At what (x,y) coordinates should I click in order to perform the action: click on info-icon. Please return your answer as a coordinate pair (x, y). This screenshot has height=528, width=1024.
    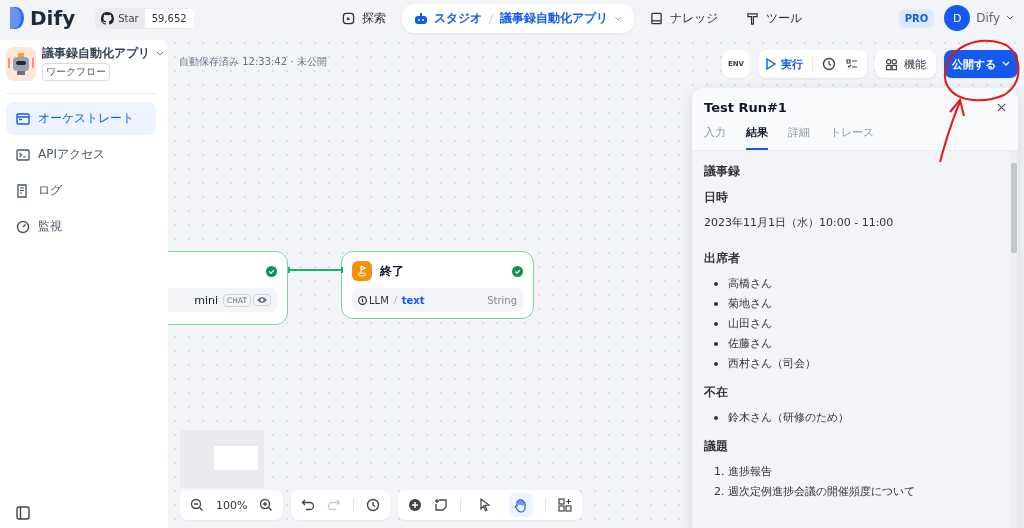
    Looking at the image, I should click on (362, 300).